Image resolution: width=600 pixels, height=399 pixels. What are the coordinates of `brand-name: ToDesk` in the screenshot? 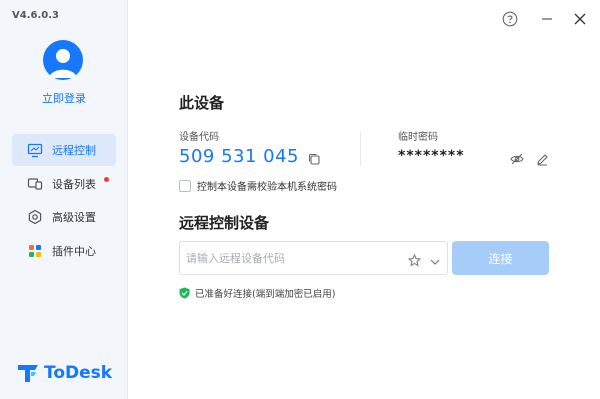 It's located at (78, 373).